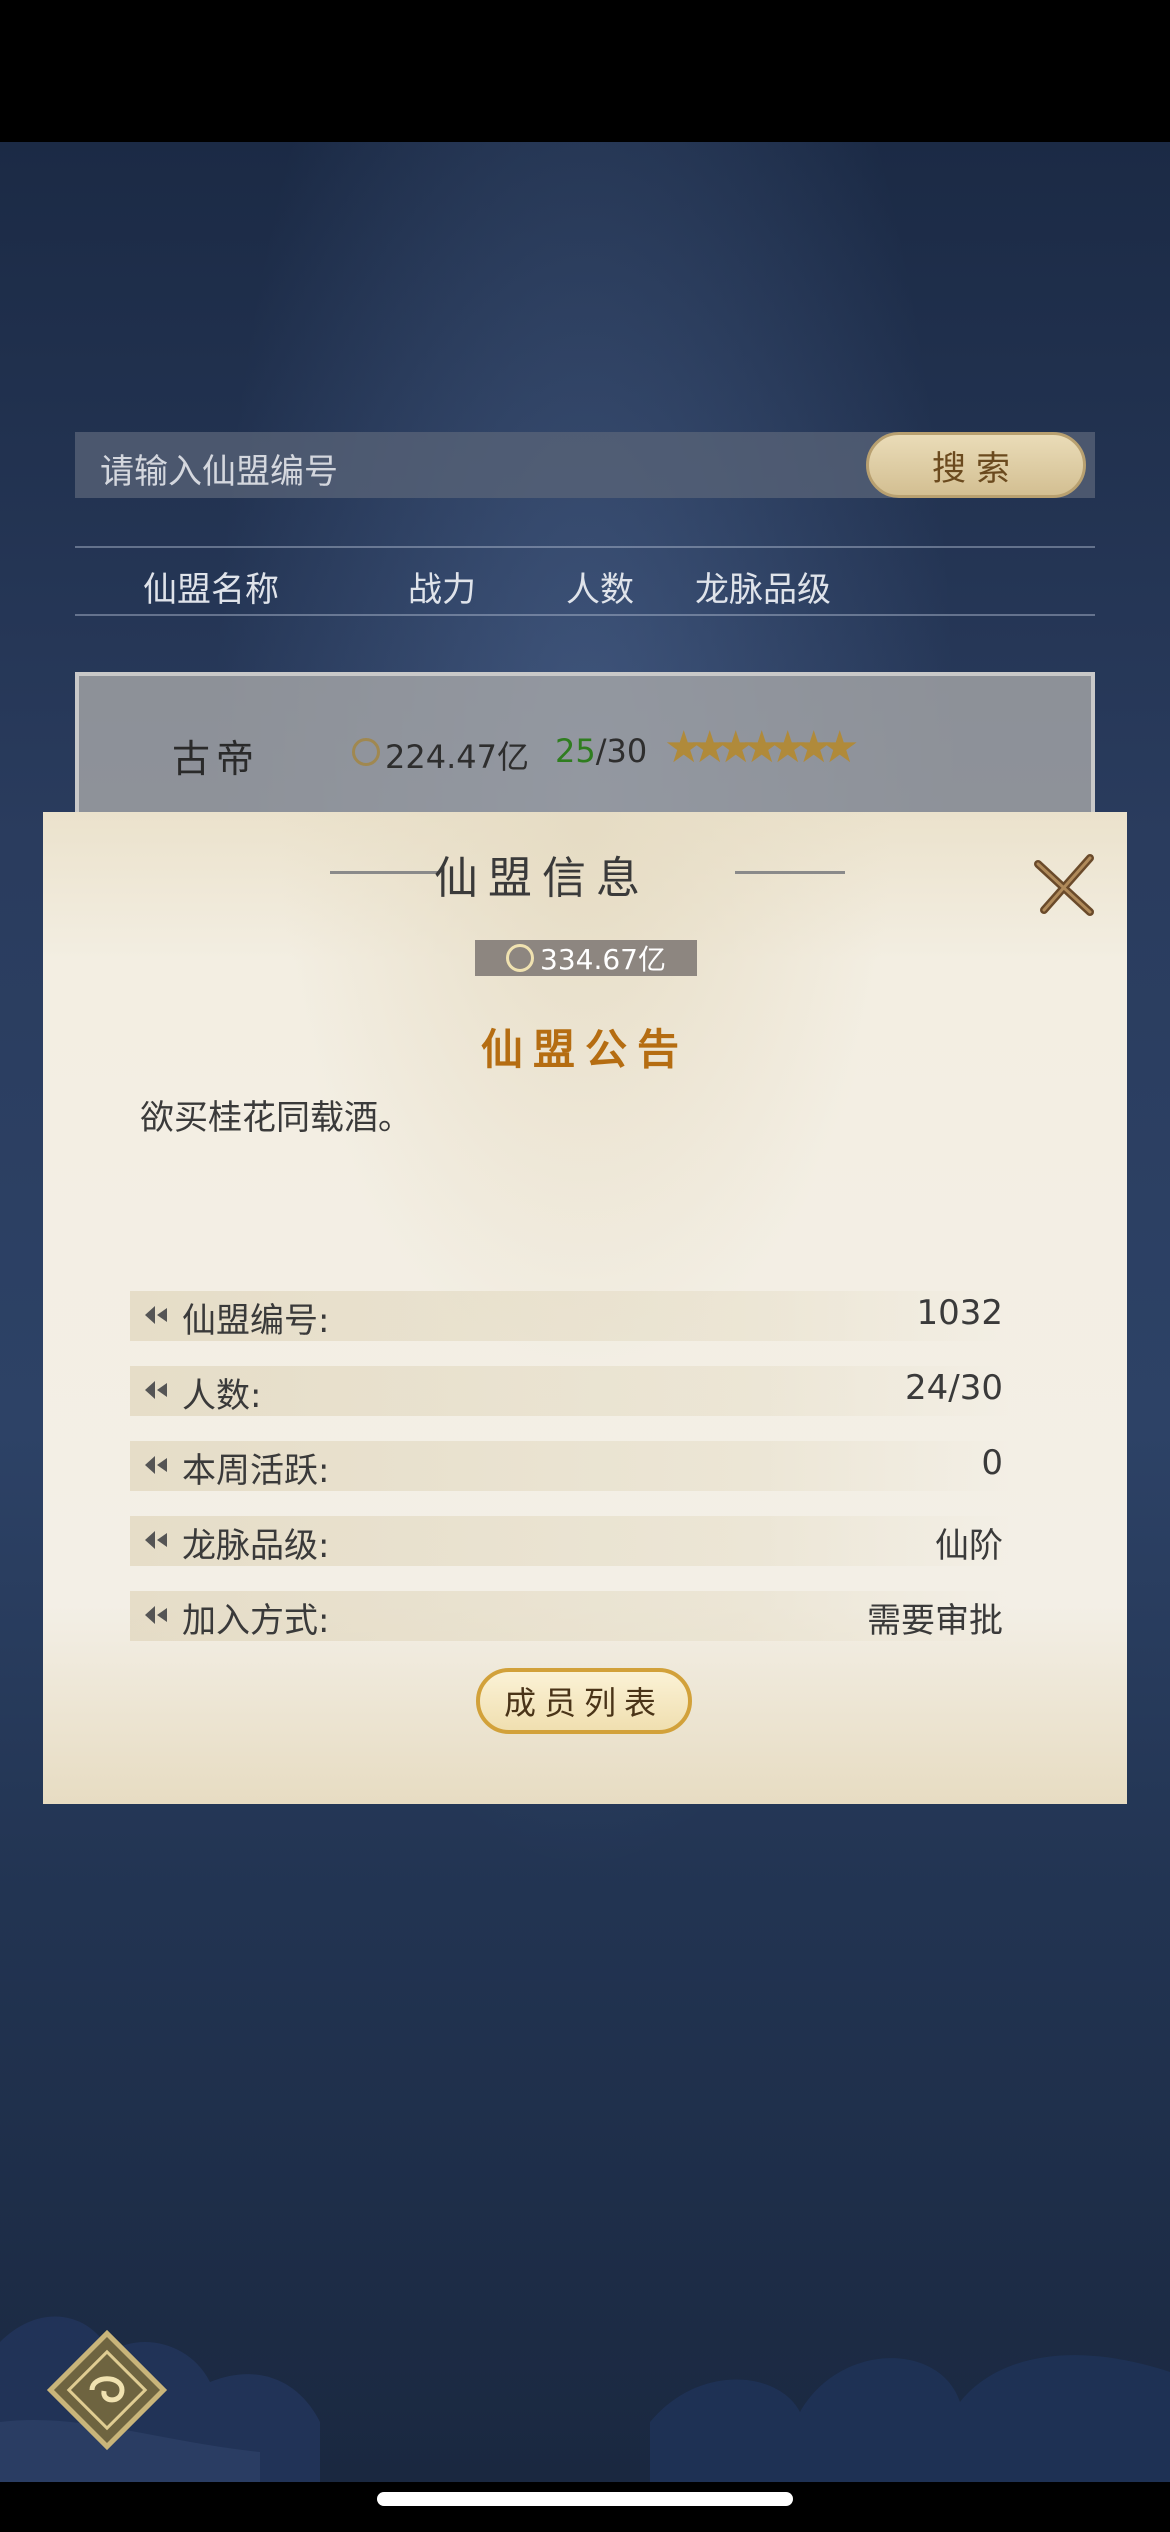 The image size is (1170, 2532). I want to click on dialog-title: 仙盟信息, so click(542, 878).